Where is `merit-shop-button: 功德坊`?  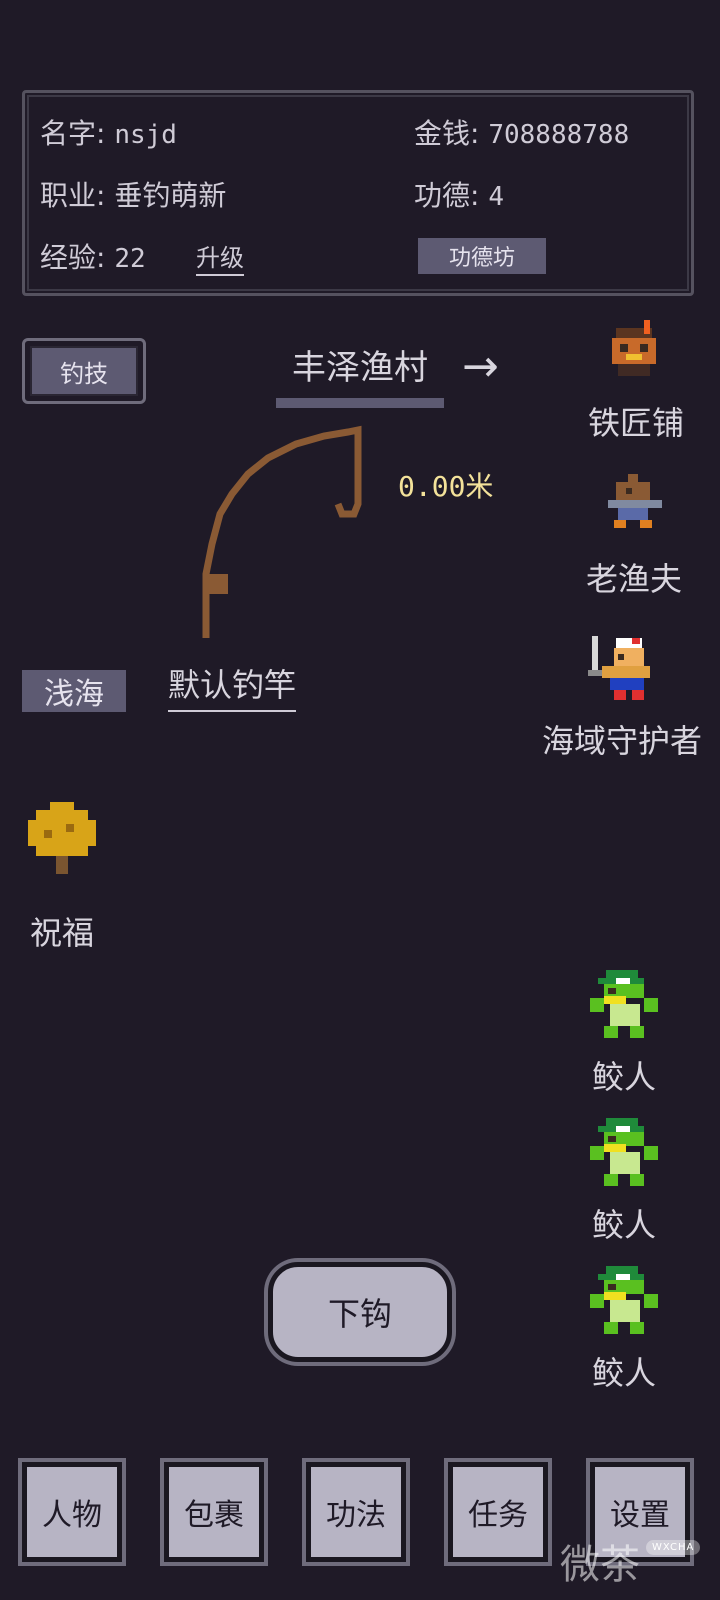 merit-shop-button: 功德坊 is located at coordinates (482, 256).